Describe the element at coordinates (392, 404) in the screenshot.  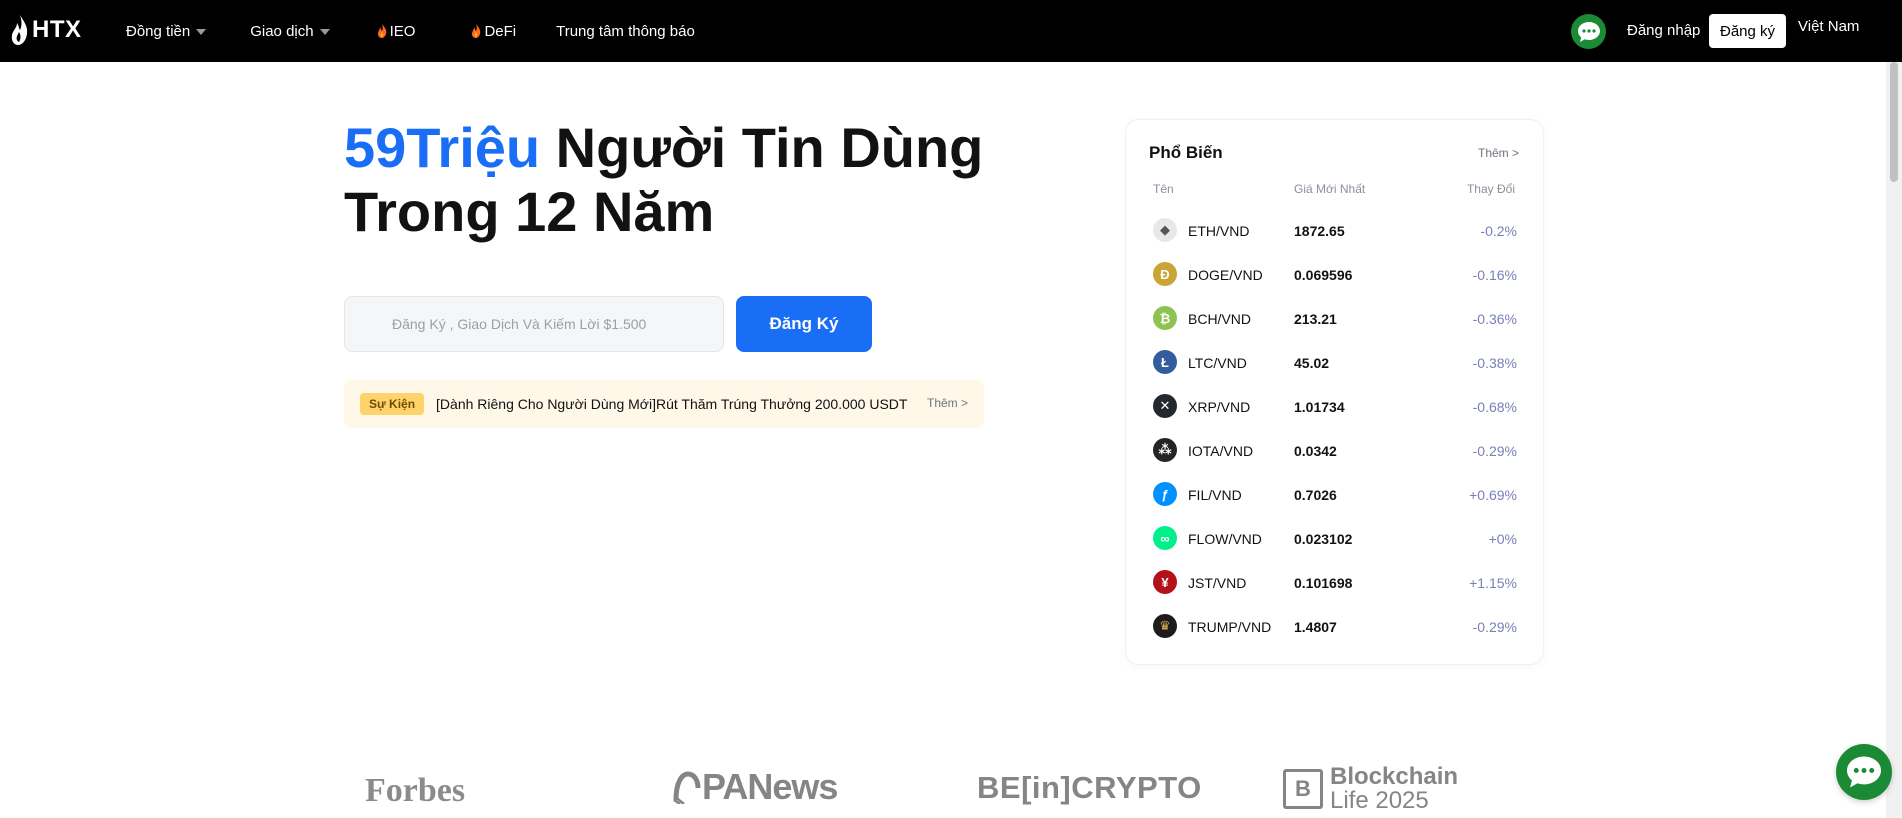
I see `event-badge: Sự Kiện` at that location.